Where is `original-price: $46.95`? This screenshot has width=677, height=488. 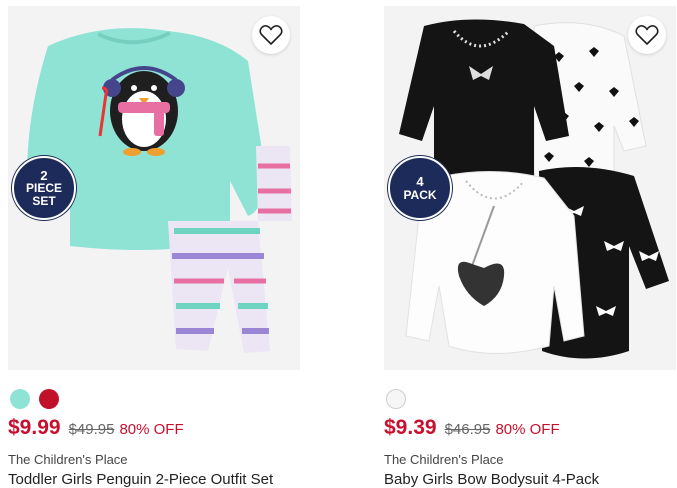
original-price: $46.95 is located at coordinates (467, 429).